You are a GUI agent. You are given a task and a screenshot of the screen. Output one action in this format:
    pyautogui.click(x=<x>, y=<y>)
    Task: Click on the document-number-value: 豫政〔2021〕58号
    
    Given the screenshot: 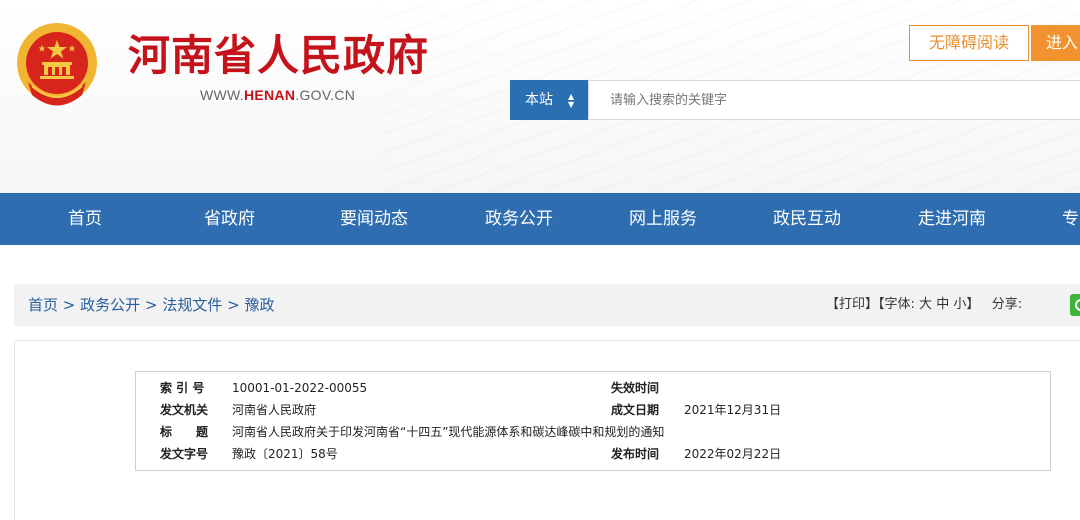 What is the action you would take?
    pyautogui.click(x=285, y=454)
    